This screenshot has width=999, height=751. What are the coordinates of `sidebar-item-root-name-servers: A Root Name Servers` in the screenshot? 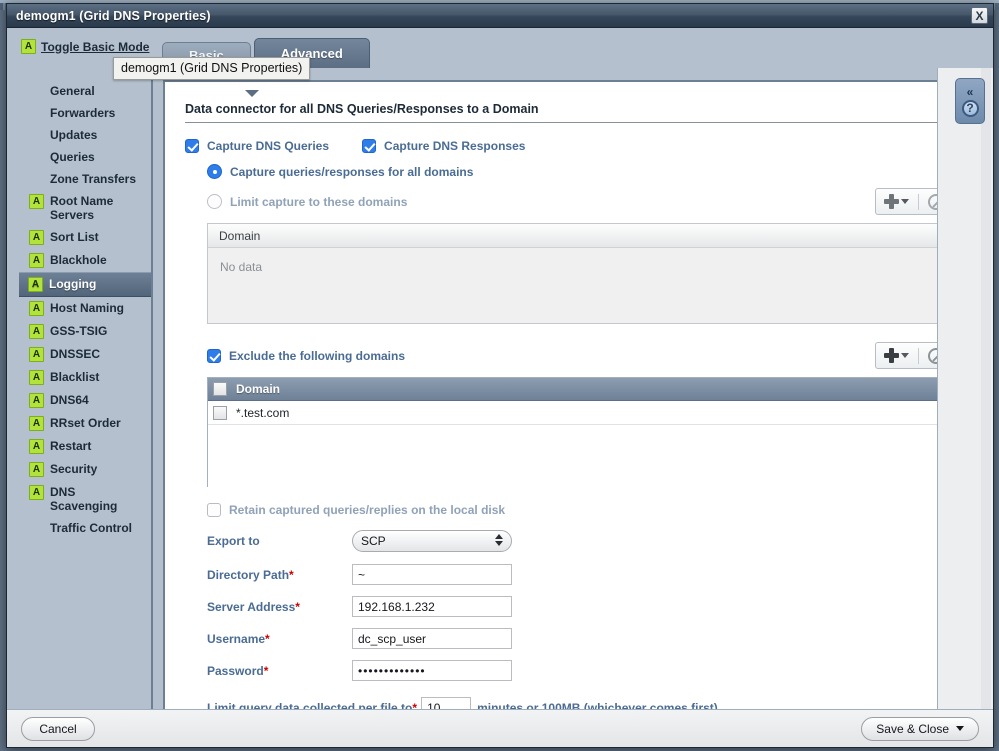 It's located at (85, 208).